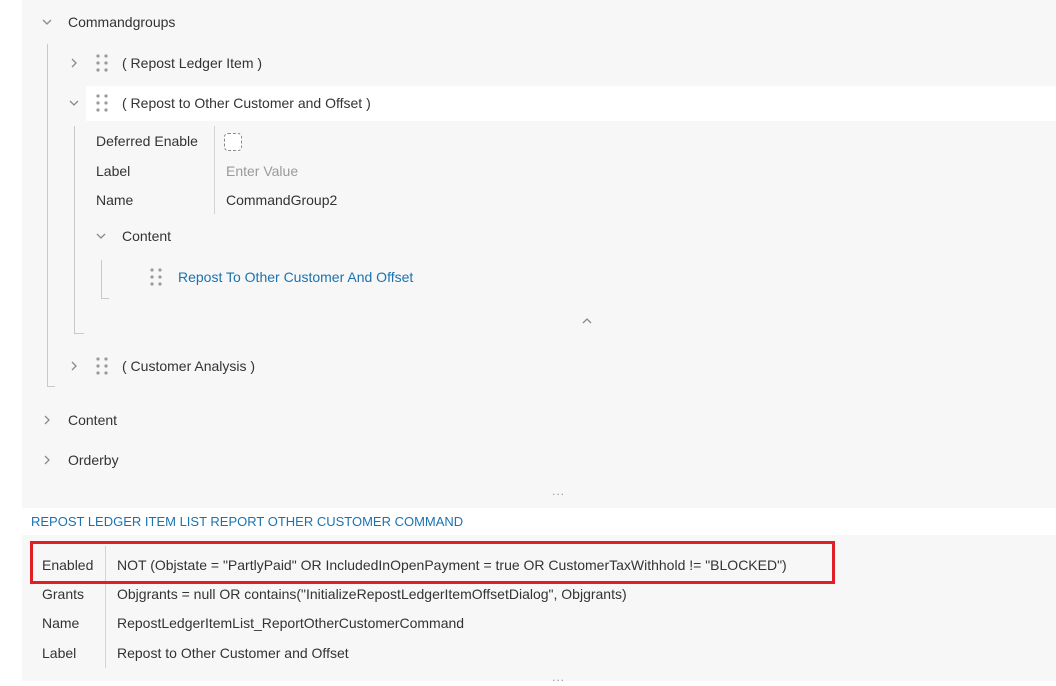  I want to click on group-label-repost-to-other-customer: ( Repost to Other Customer and Offset ), so click(246, 103).